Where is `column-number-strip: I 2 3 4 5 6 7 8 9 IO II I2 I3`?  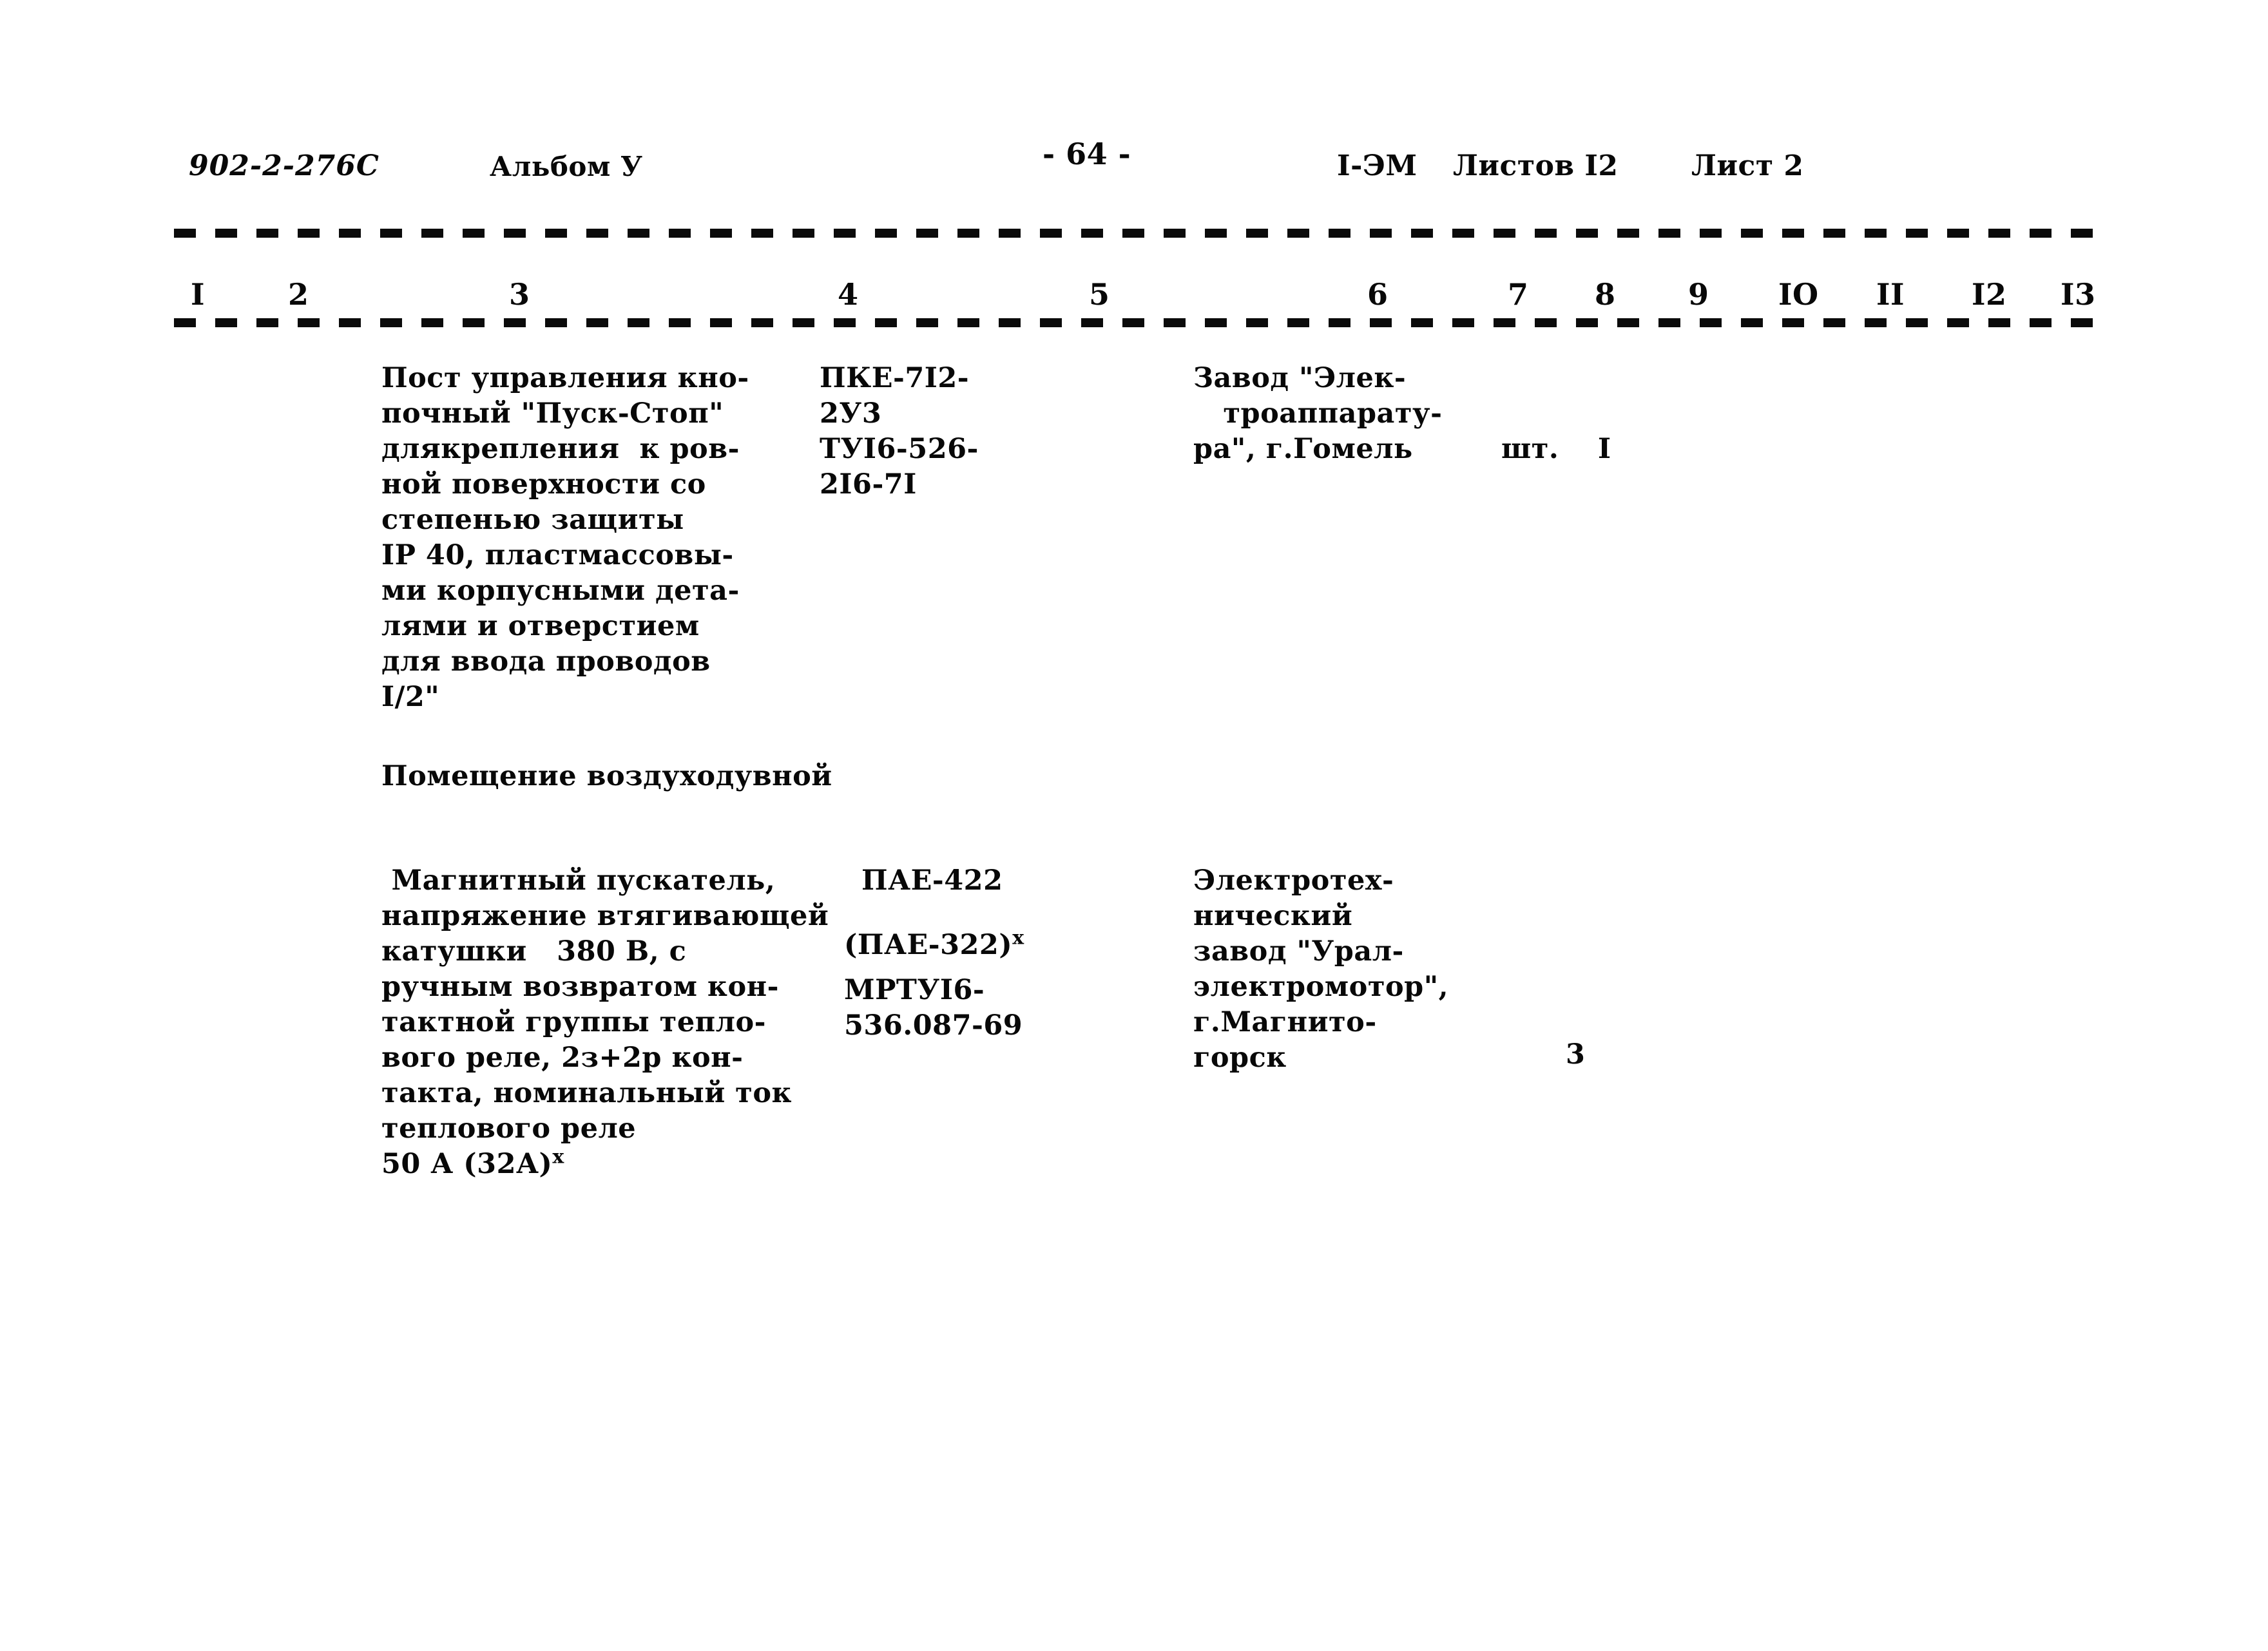
column-number-strip: I 2 3 4 5 6 7 8 9 IO II I2 I3 is located at coordinates (1134, 297).